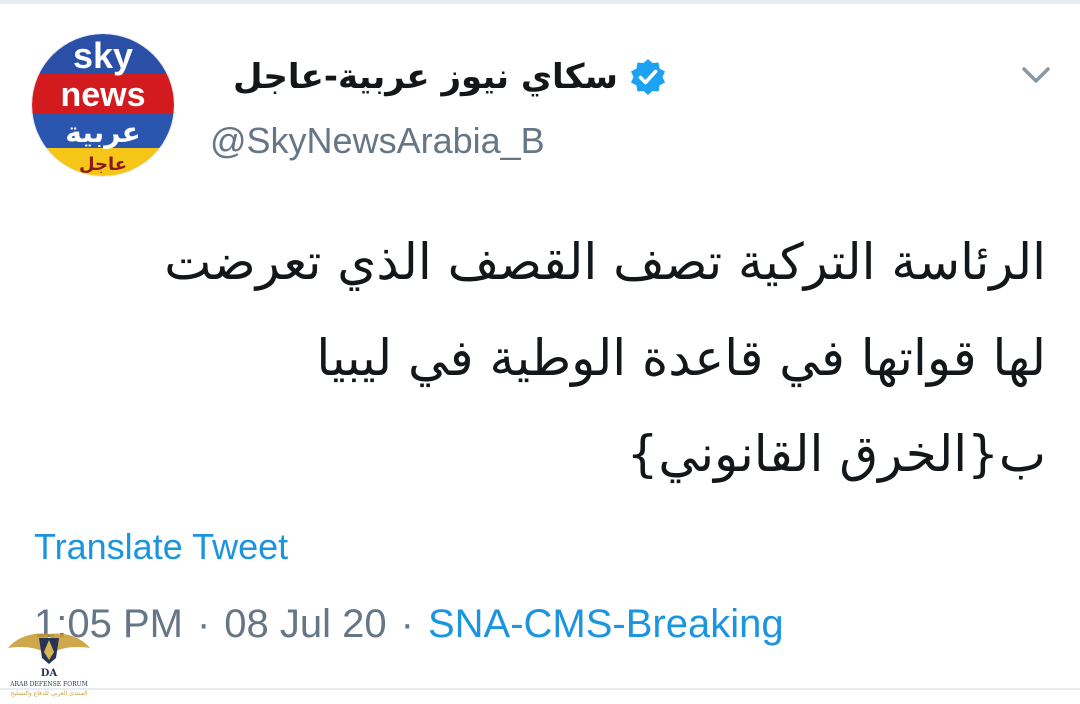  What do you see at coordinates (605, 262) in the screenshot?
I see `tweet-text-line: الرئاسة التركية تصف القصف الذي تعرضت` at bounding box center [605, 262].